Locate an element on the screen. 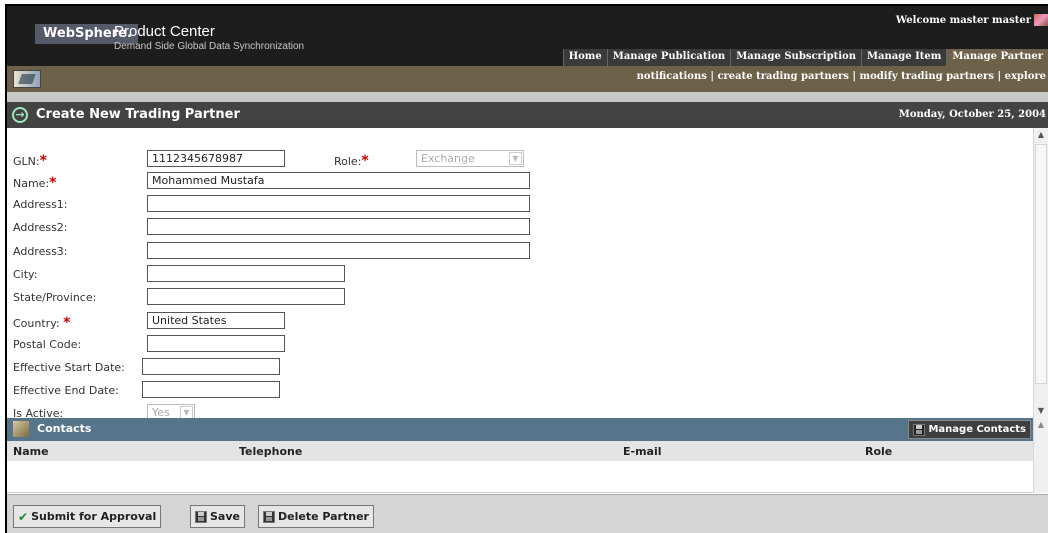 The width and height of the screenshot is (1048, 533). tab-manage-publication: Manage Publication is located at coordinates (668, 57).